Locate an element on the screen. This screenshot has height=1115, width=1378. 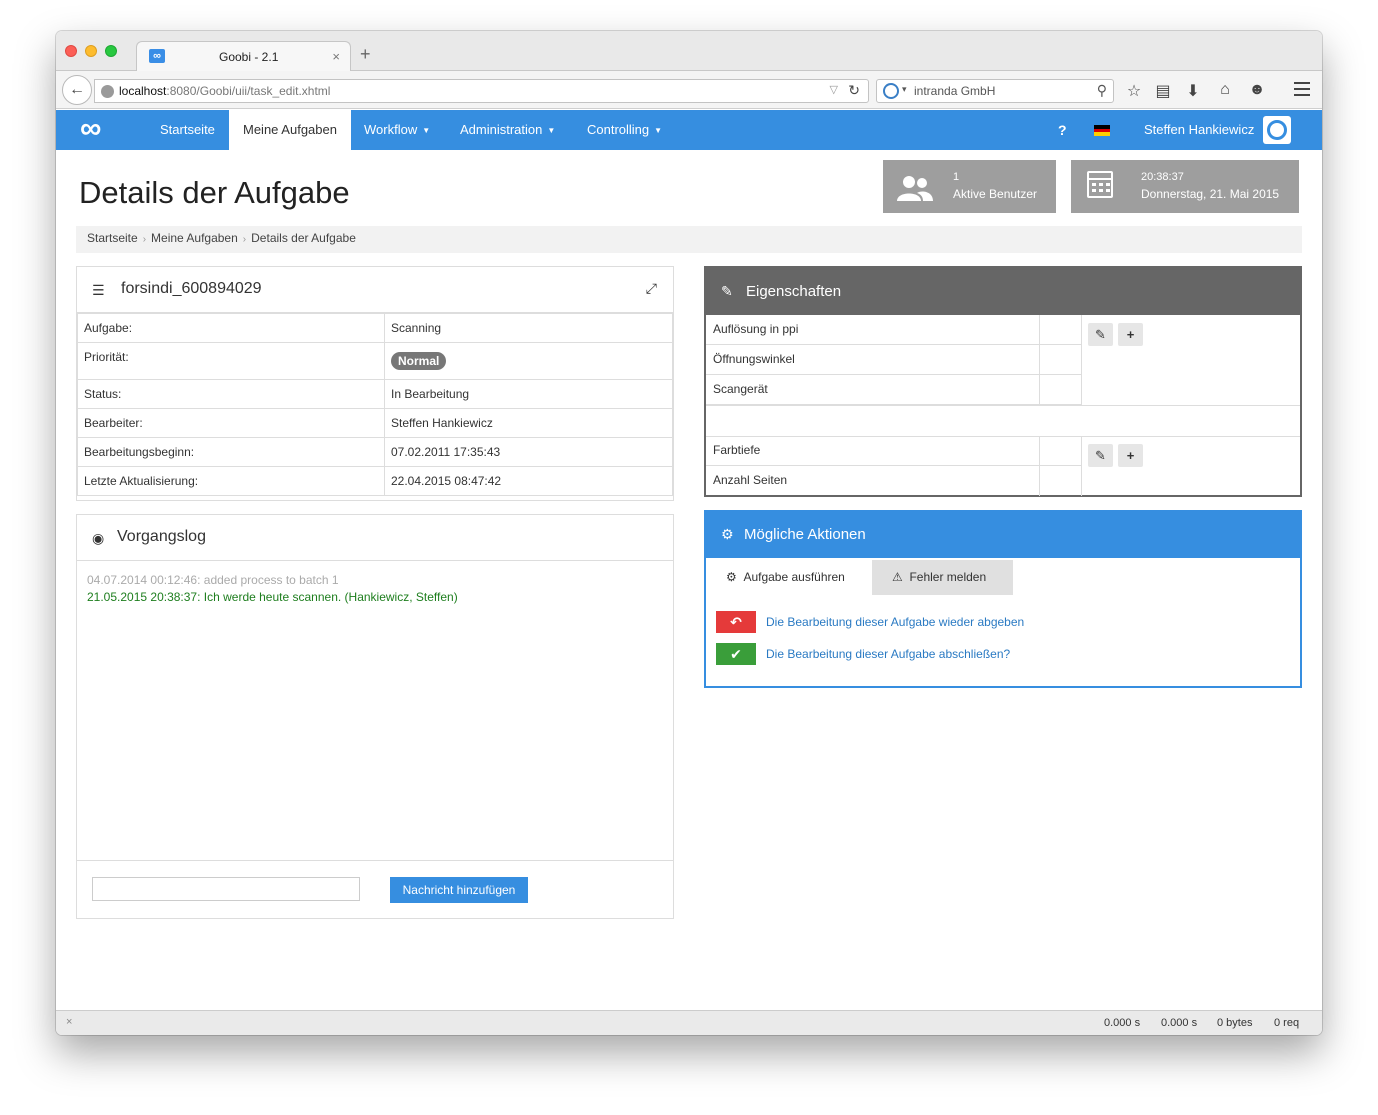
search-input: intranda GmbH is located at coordinates (954, 91).